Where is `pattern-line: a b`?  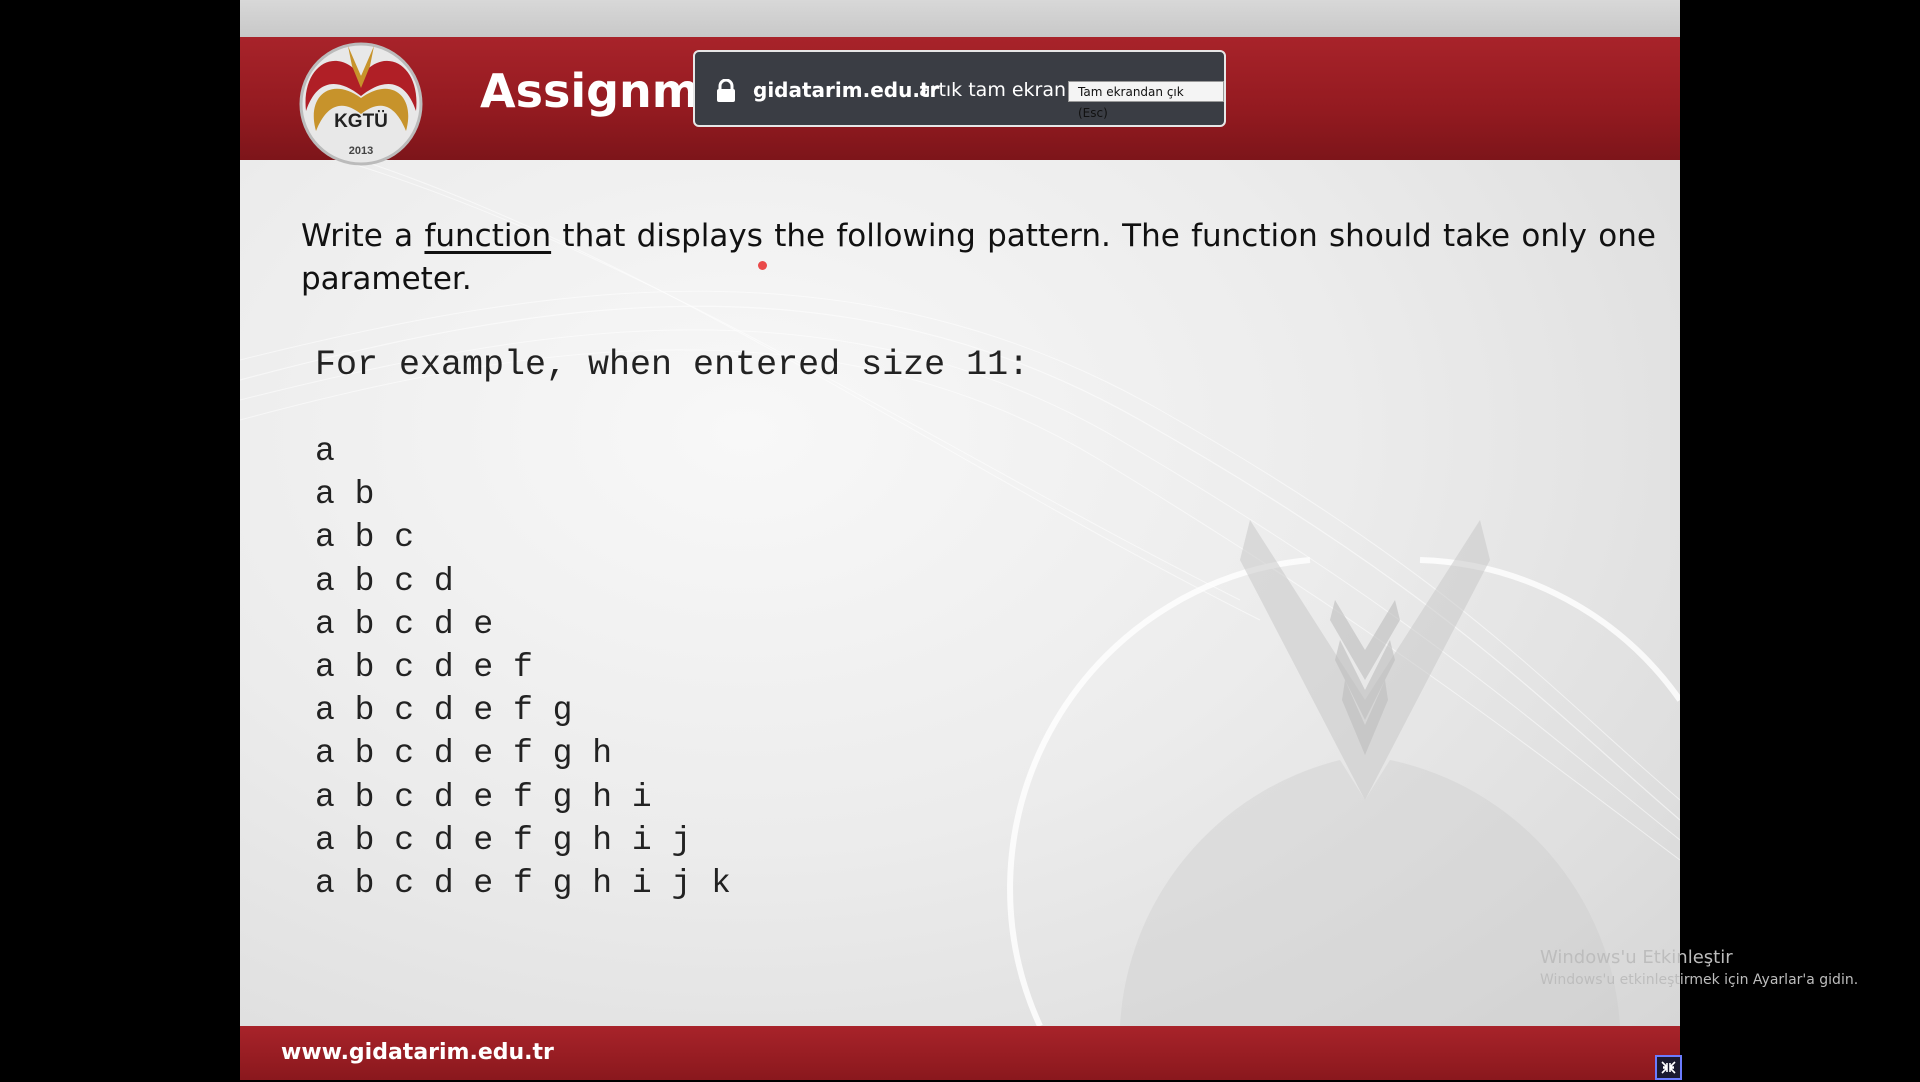
pattern-line: a b is located at coordinates (345, 495).